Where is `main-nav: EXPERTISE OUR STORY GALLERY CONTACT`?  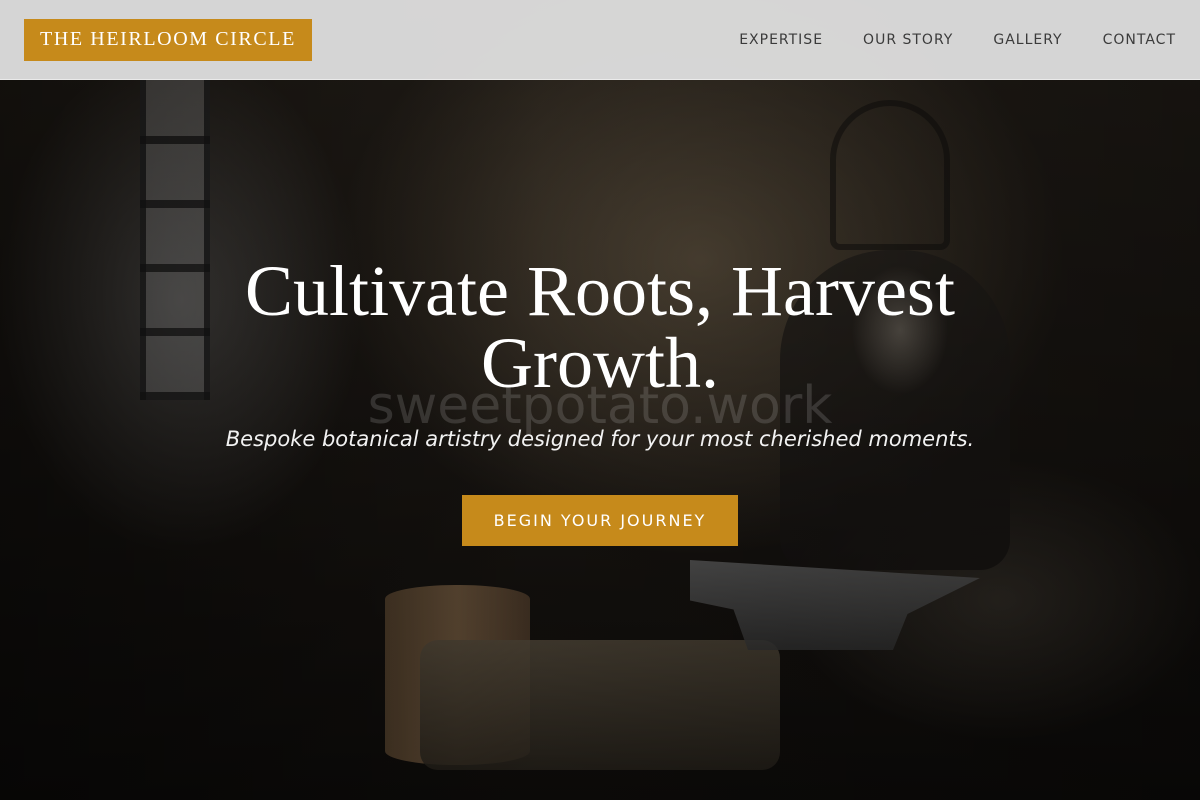
main-nav: EXPERTISE OUR STORY GALLERY CONTACT is located at coordinates (957, 40).